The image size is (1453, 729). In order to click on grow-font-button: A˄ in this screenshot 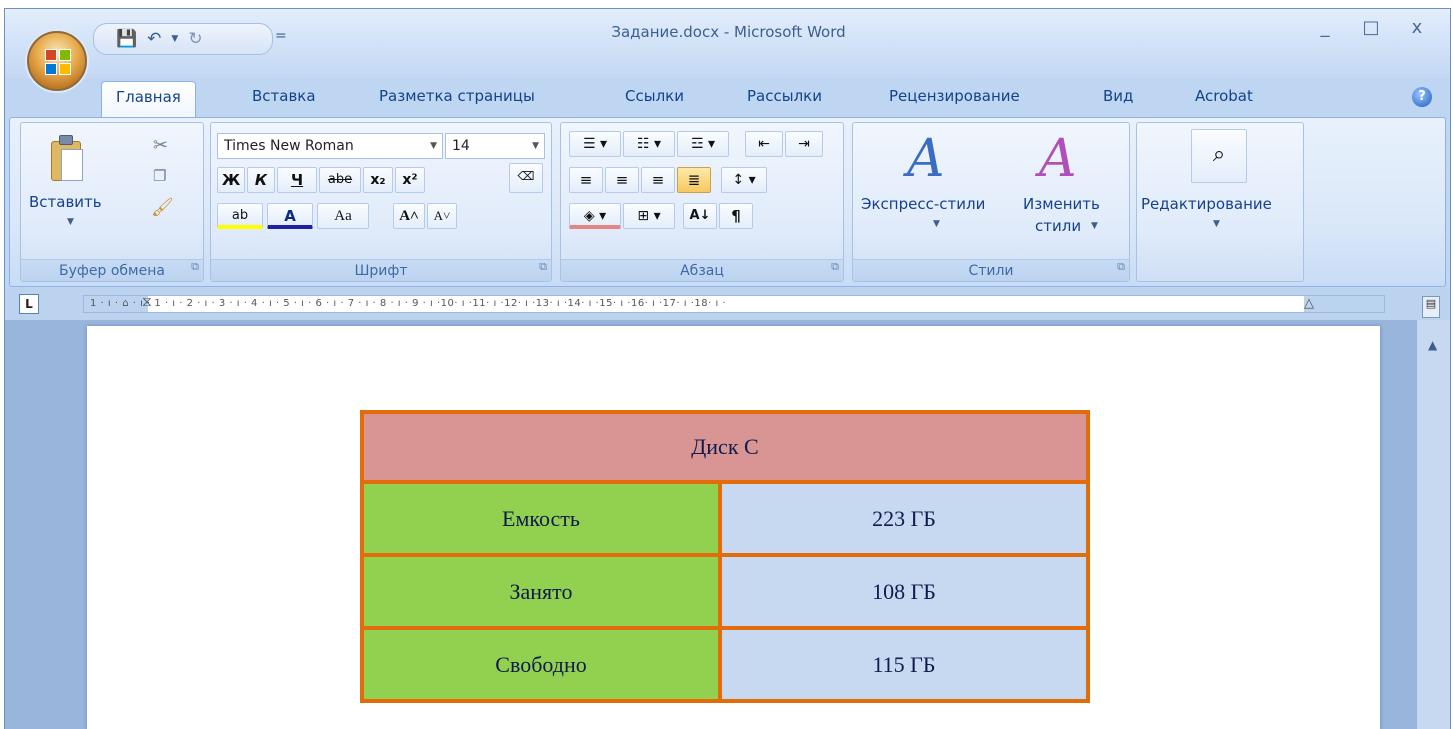, I will do `click(409, 216)`.